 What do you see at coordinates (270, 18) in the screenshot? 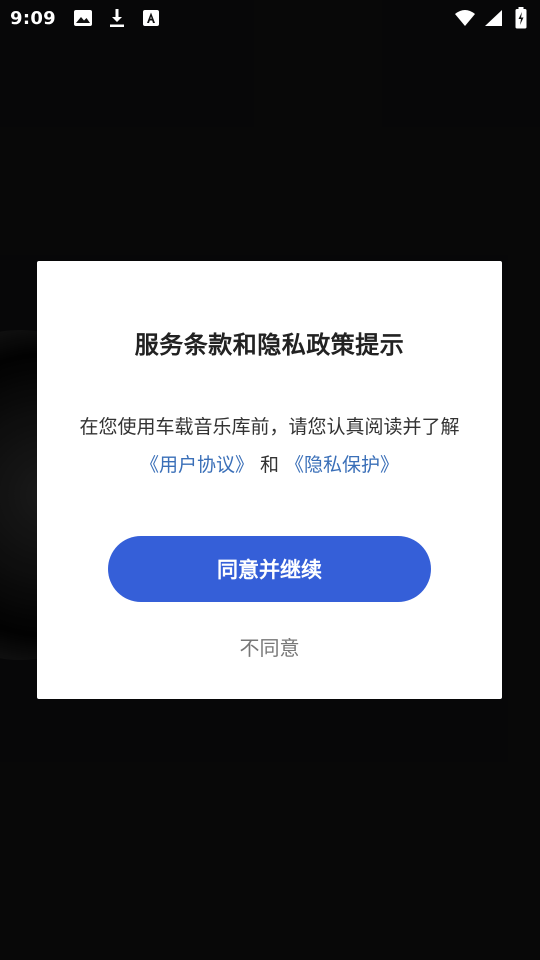
I see `status-bar: 9:09` at bounding box center [270, 18].